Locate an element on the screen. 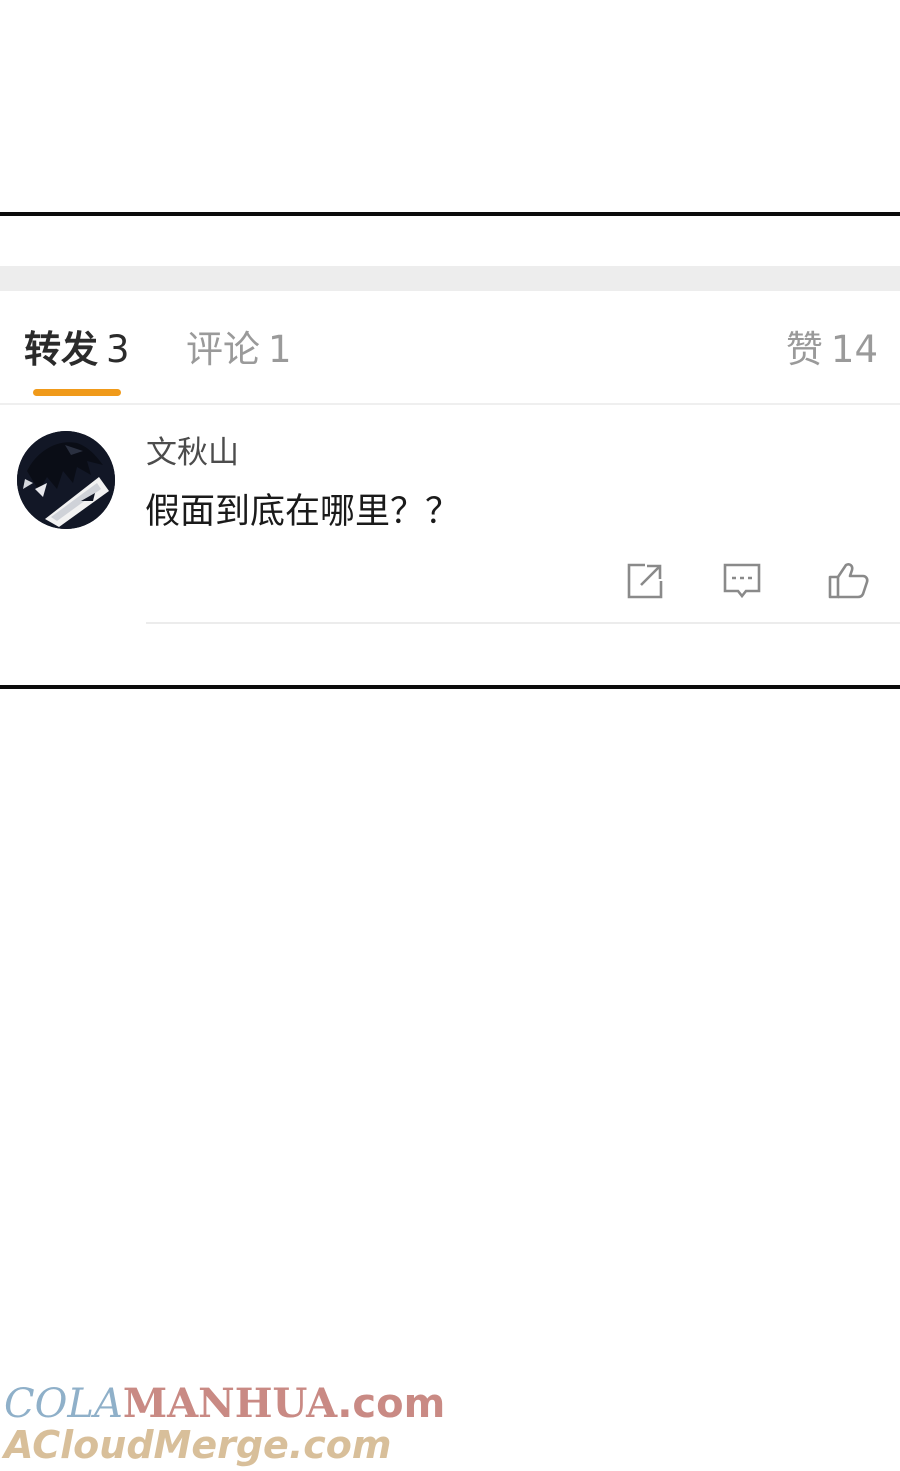 The height and width of the screenshot is (1471, 900). tab-reposts-count: 3 is located at coordinates (118, 349).